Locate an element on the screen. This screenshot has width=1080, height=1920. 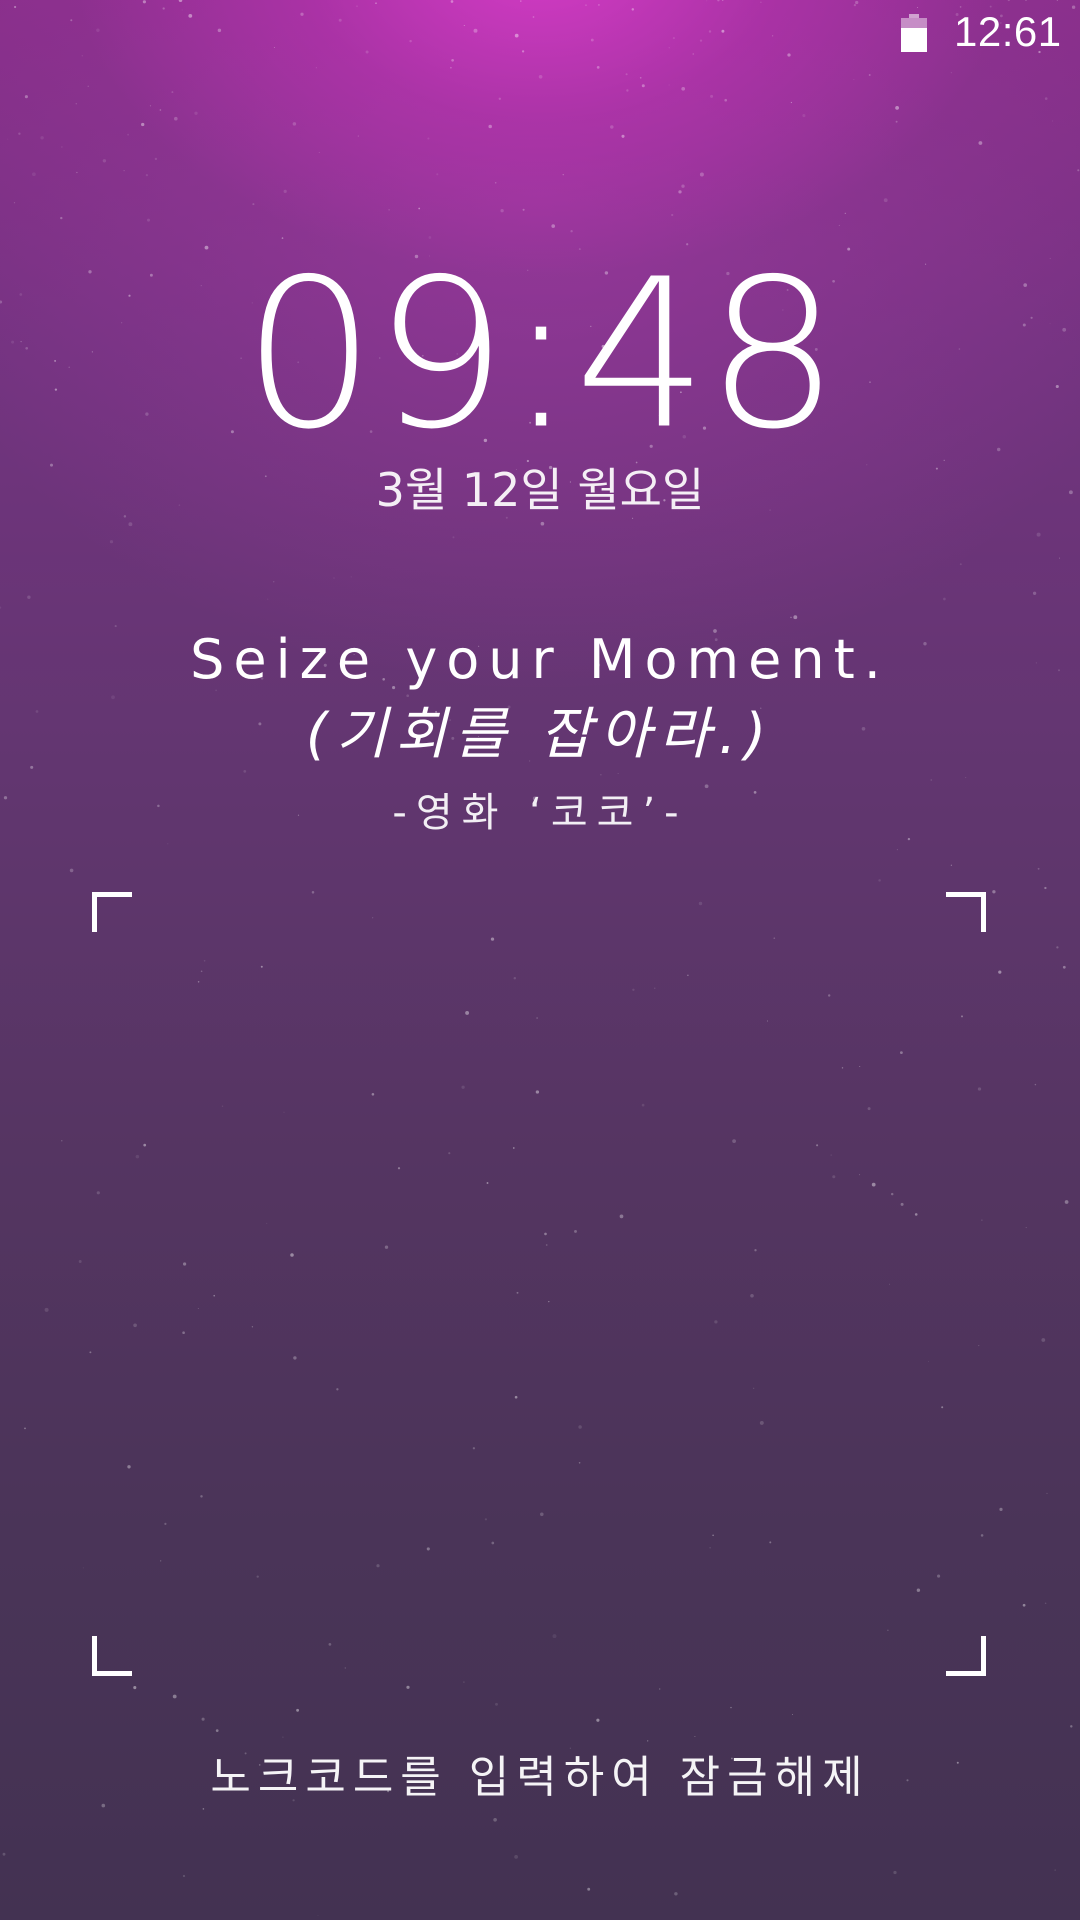
status-bar-time: 12:61 is located at coordinates (1008, 31).